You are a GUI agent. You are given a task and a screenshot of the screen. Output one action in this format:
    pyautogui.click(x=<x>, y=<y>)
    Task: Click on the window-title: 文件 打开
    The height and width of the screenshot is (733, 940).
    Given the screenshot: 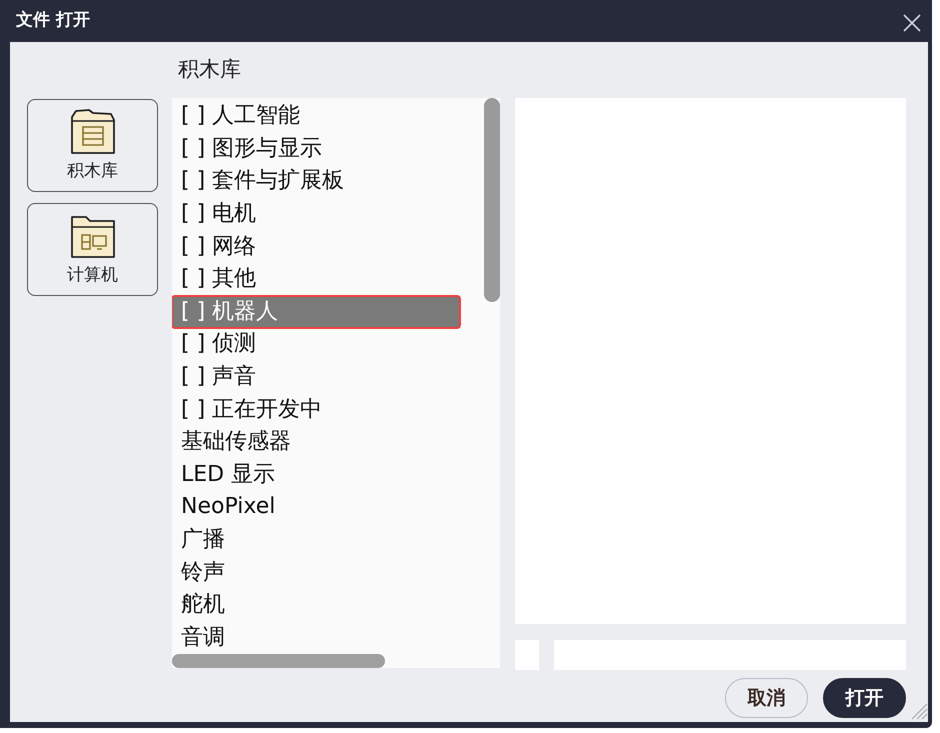 What is the action you would take?
    pyautogui.click(x=53, y=20)
    